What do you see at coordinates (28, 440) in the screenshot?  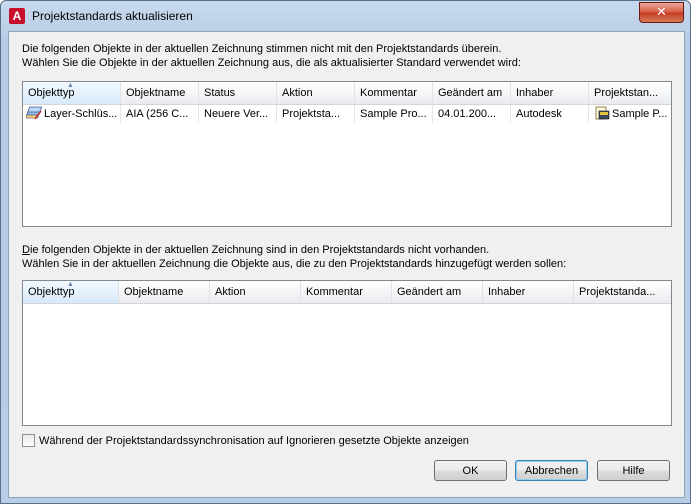 I see `show-ignored-objects-checkbox` at bounding box center [28, 440].